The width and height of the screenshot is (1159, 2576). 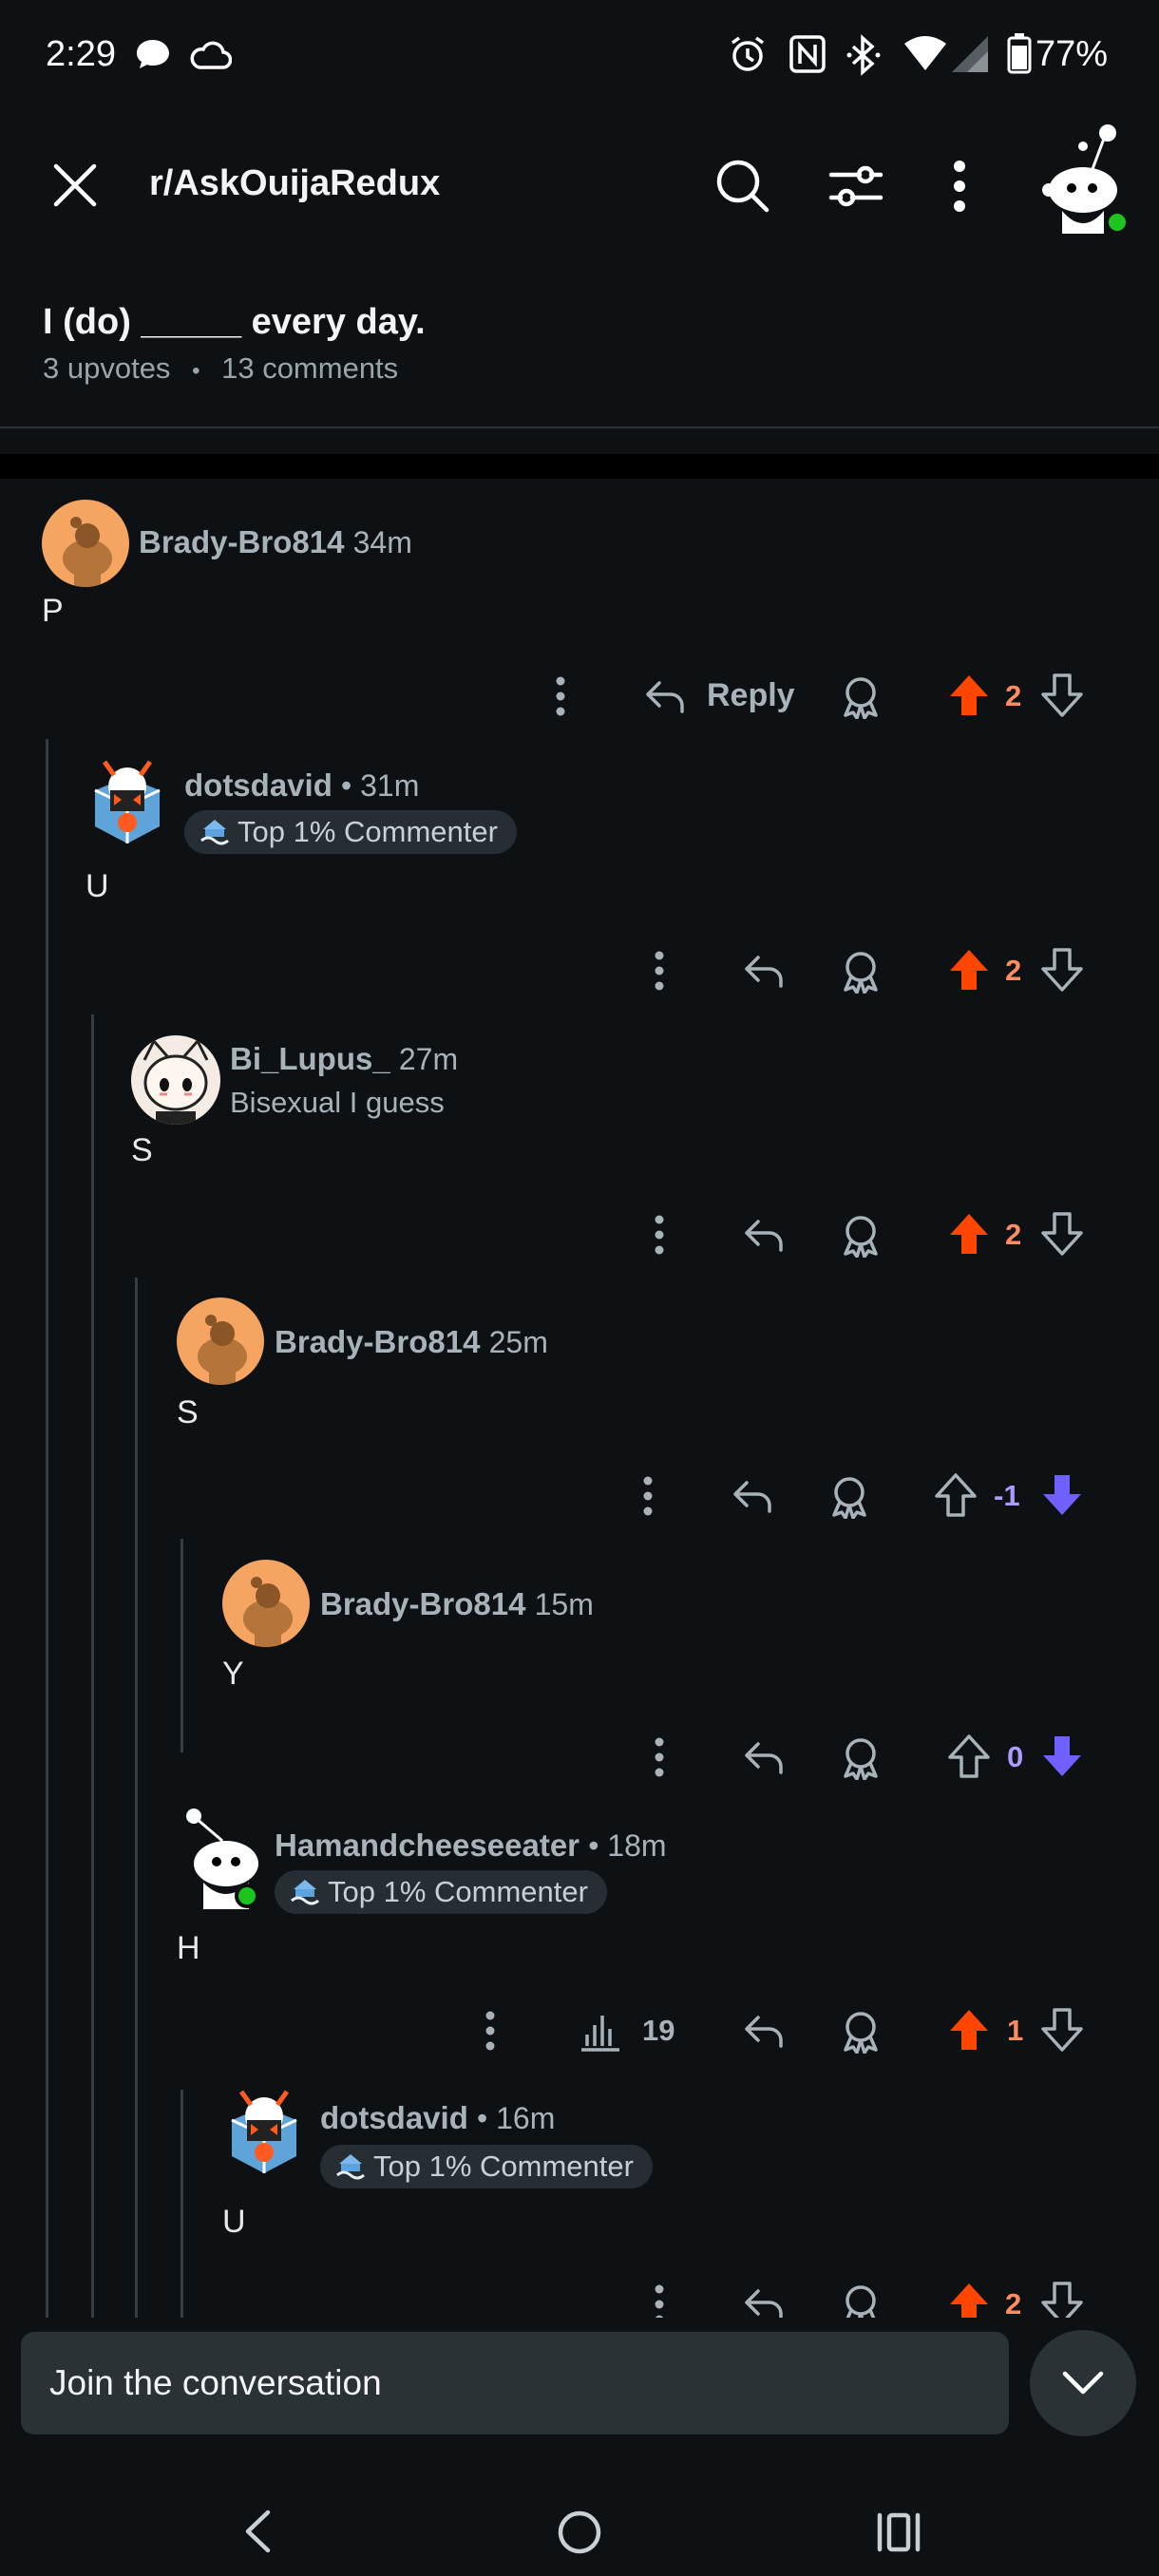 What do you see at coordinates (75, 185) in the screenshot?
I see `close-icon` at bounding box center [75, 185].